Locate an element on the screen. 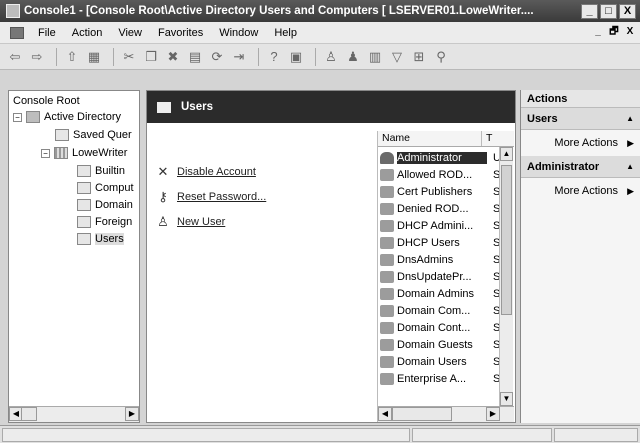 The height and width of the screenshot is (443, 640). list-row: Domain Users S is located at coordinates (441, 361).